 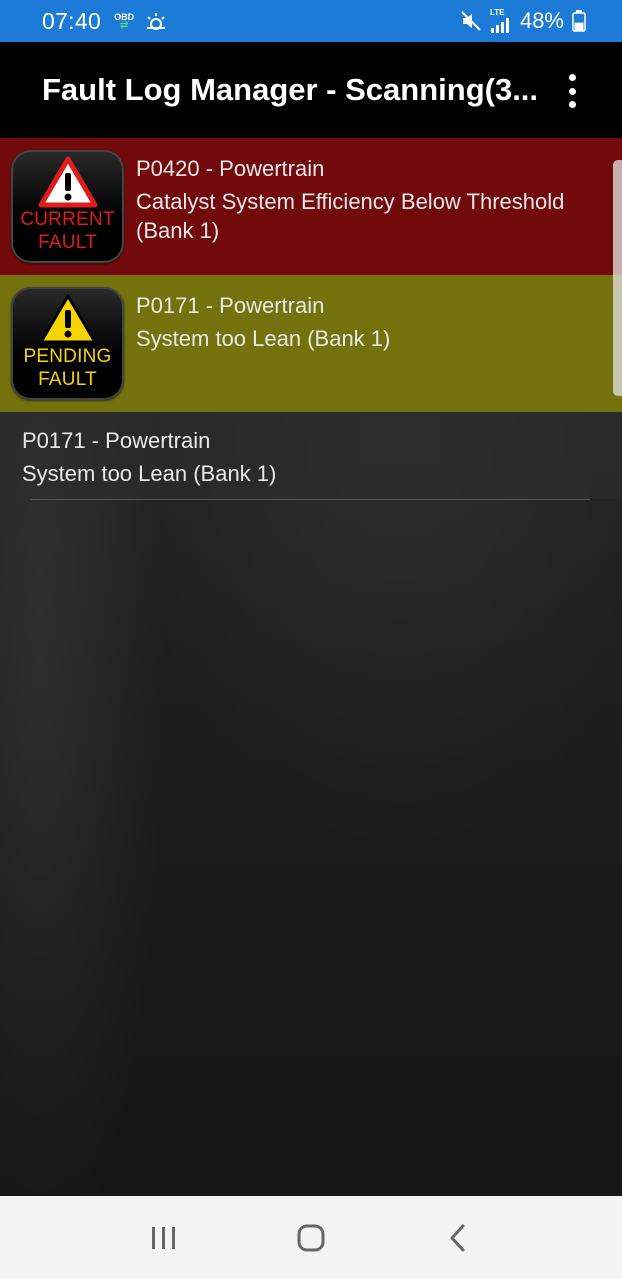 I want to click on status-notification-icons: OBD ⇄, so click(x=141, y=21).